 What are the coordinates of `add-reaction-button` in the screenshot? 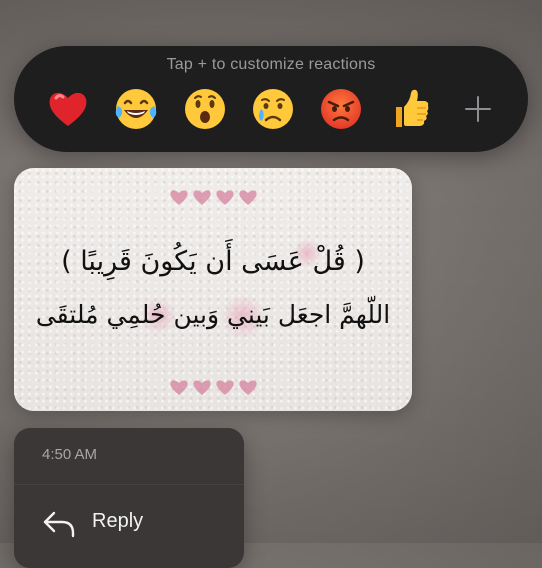 It's located at (478, 109).